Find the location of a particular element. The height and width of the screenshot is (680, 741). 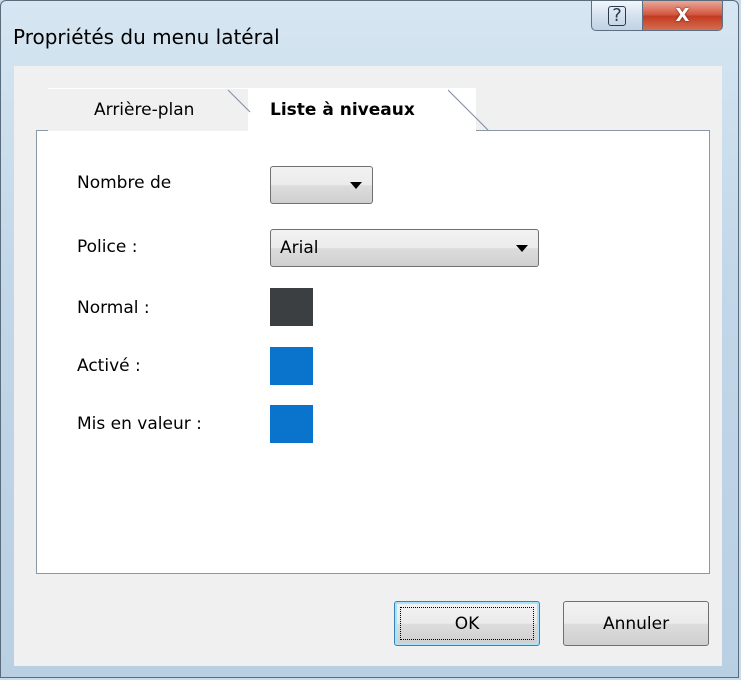

close-button: X is located at coordinates (683, 16).